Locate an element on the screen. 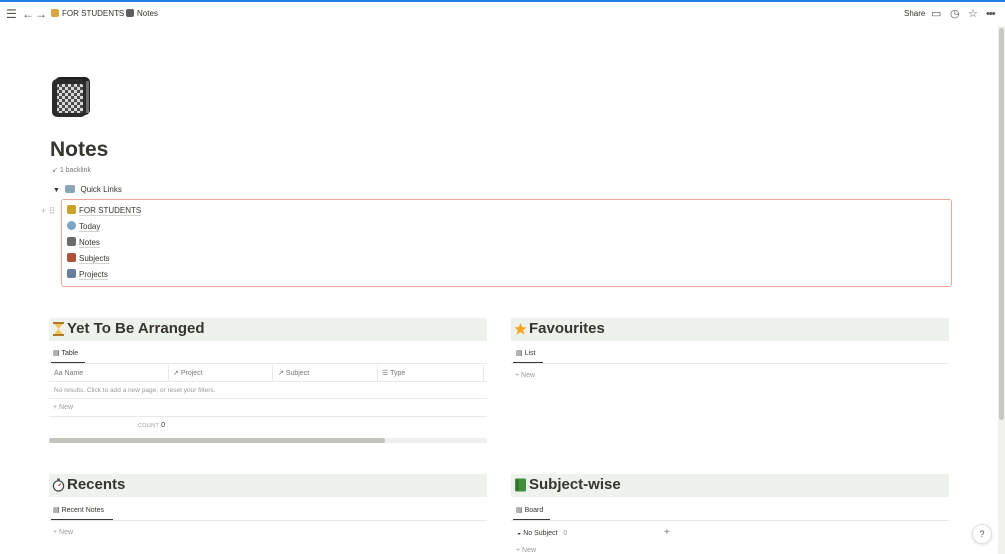 The image size is (1005, 554). table-scrollbar-thumb is located at coordinates (217, 440).